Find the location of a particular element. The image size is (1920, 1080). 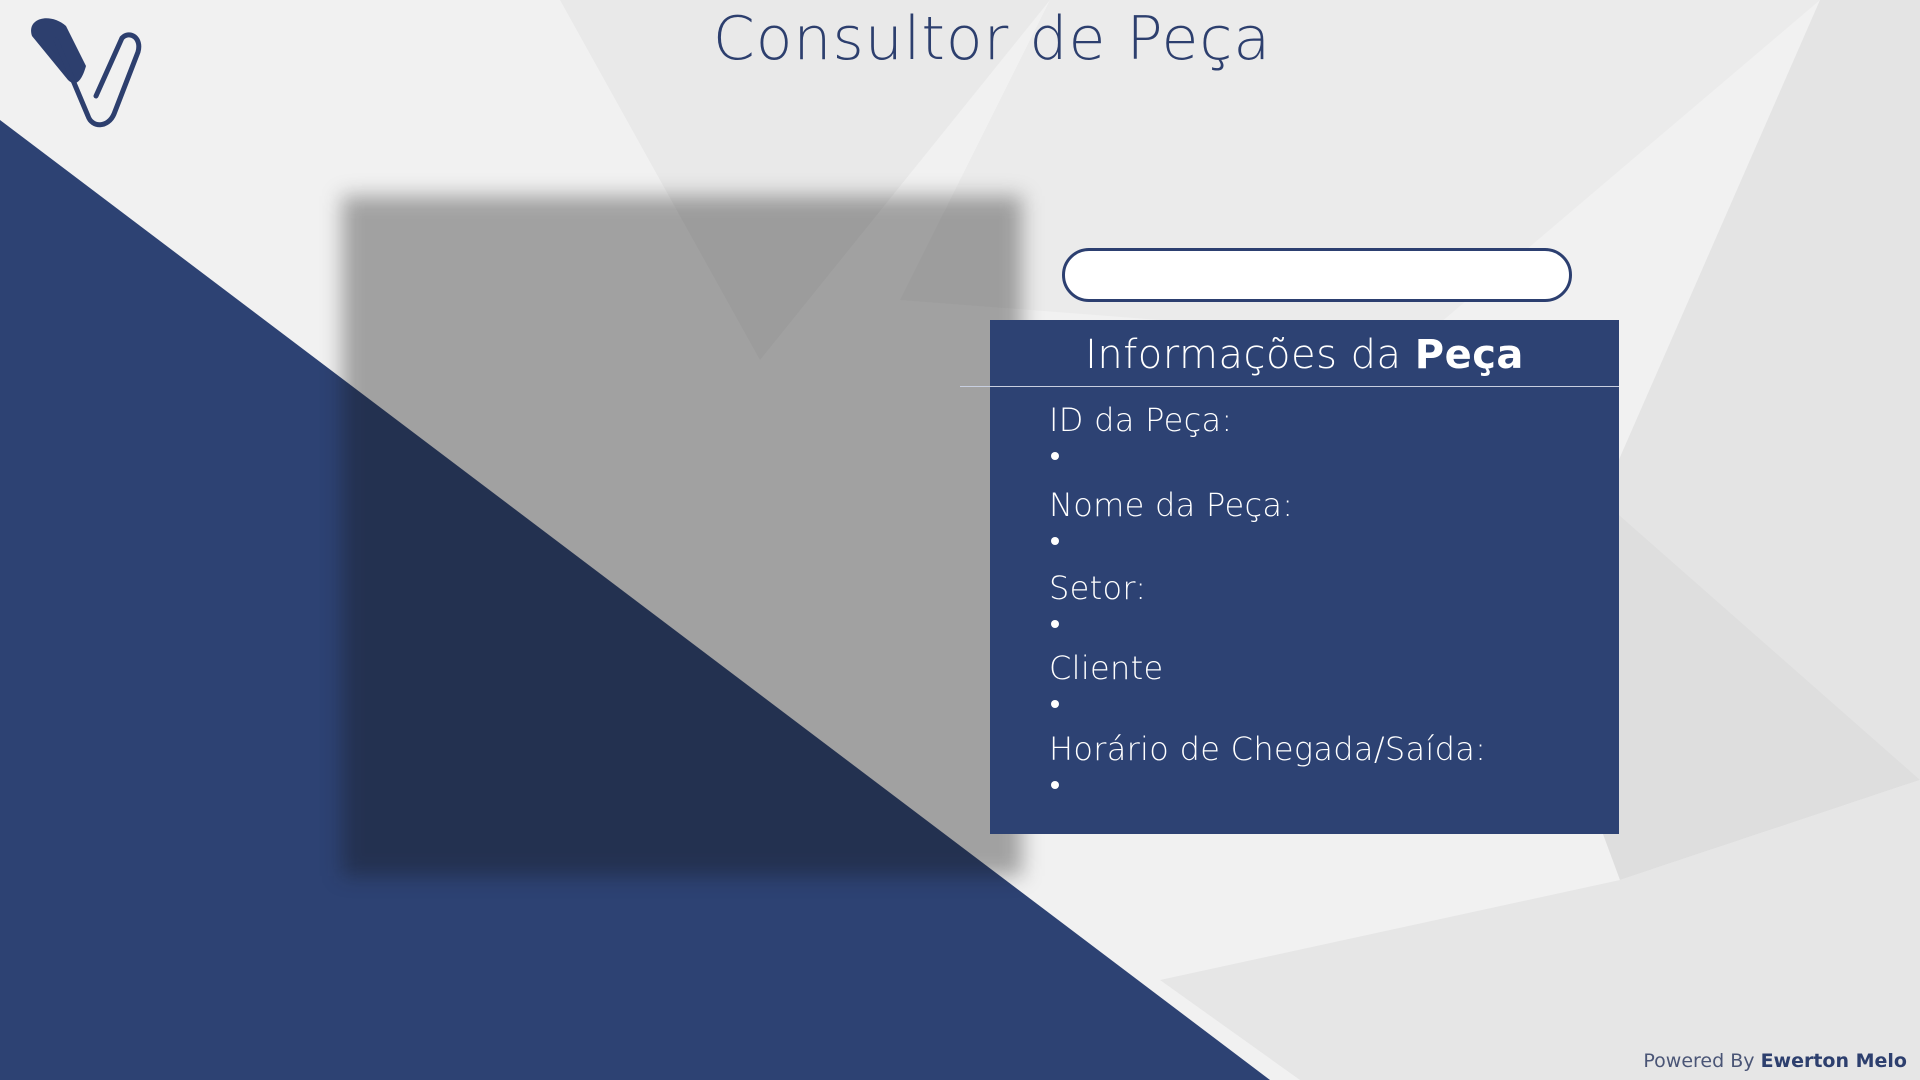

powered-by-label: Powered By is located at coordinates (1699, 1061).